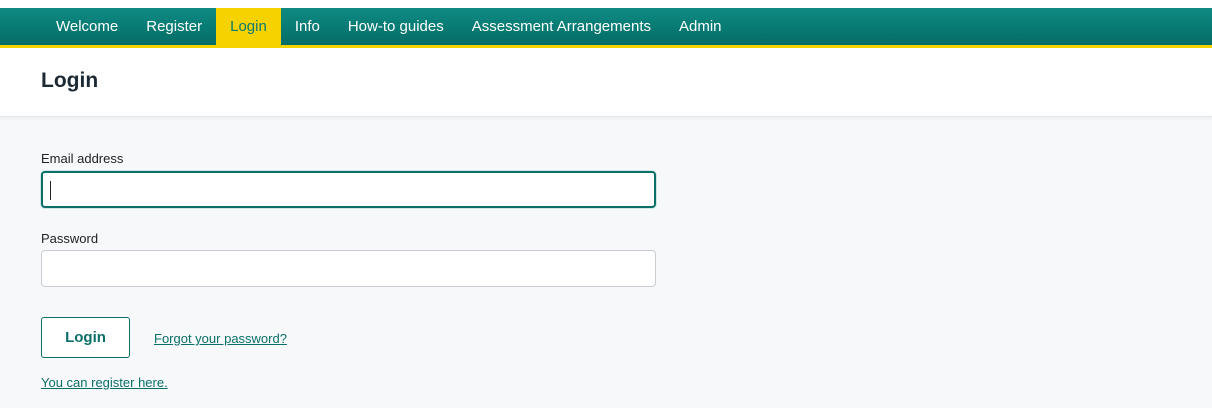 The width and height of the screenshot is (1212, 408). What do you see at coordinates (307, 26) in the screenshot?
I see `nav-item-info: Info` at bounding box center [307, 26].